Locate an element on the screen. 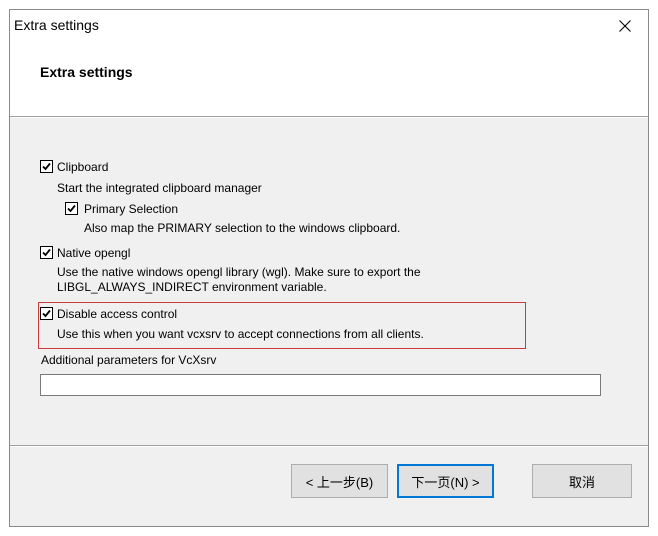  close-icon is located at coordinates (625, 26).